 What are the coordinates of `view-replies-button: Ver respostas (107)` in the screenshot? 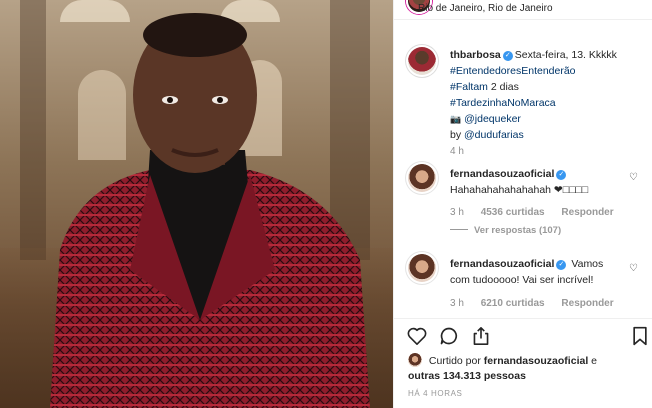 It's located at (505, 230).